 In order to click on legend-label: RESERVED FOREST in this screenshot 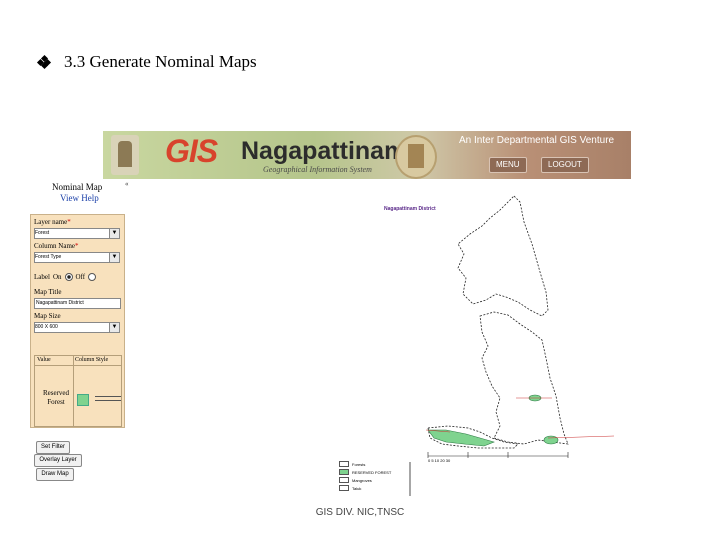, I will do `click(372, 472)`.